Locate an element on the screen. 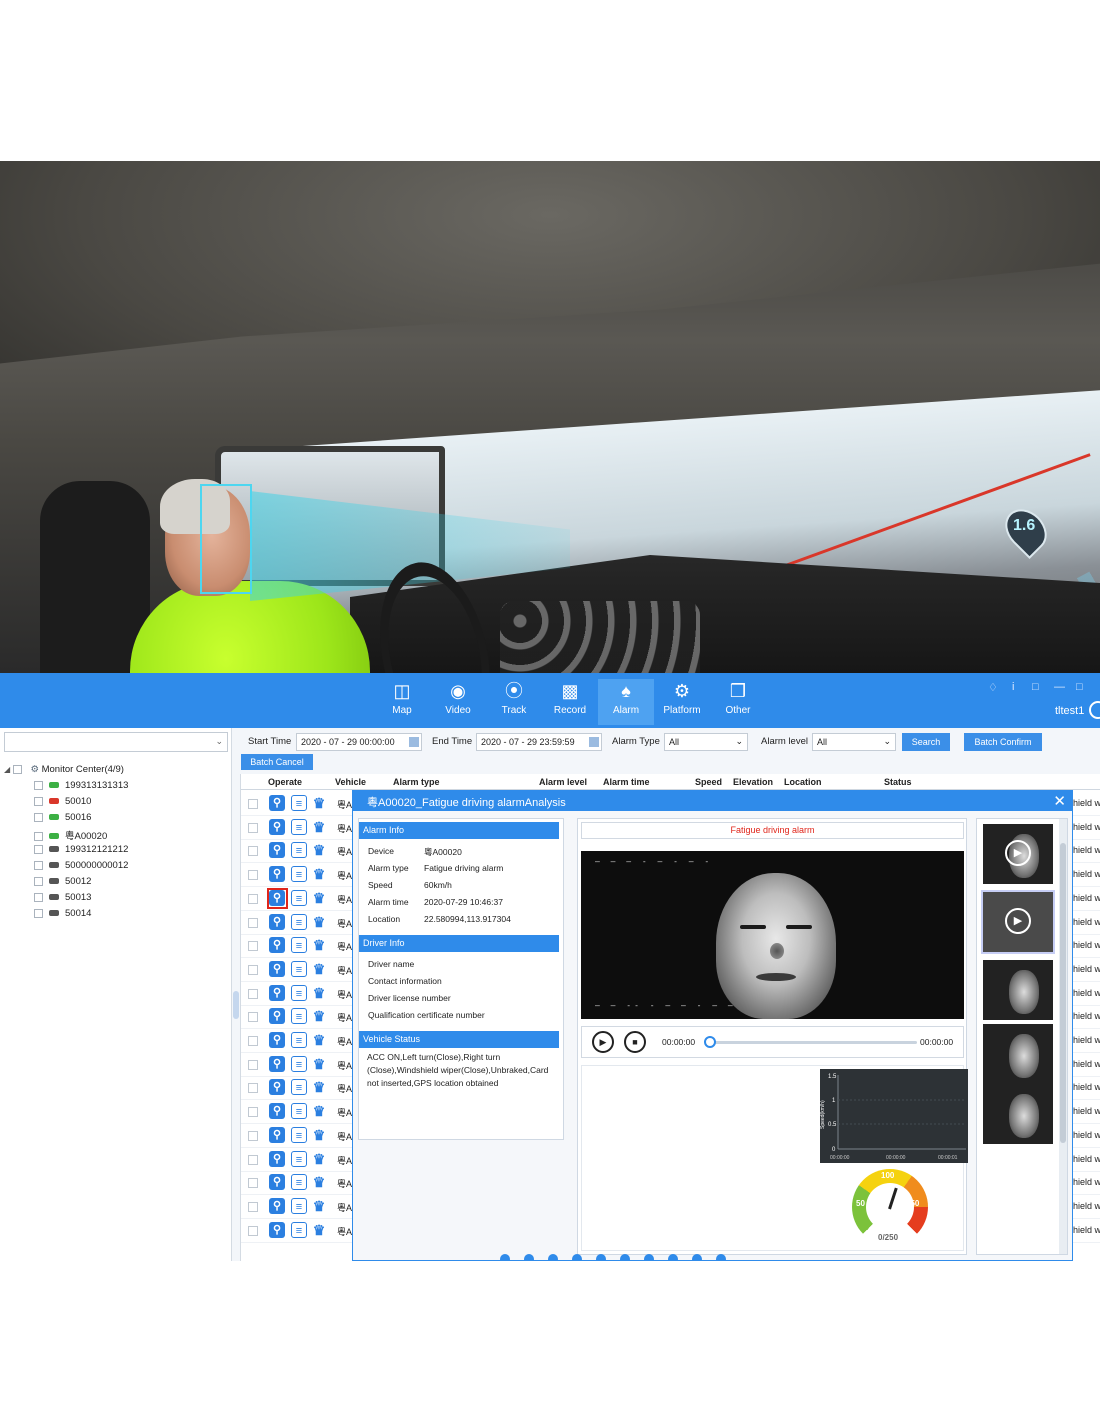  nav-record: ▩ Record is located at coordinates (570, 702).